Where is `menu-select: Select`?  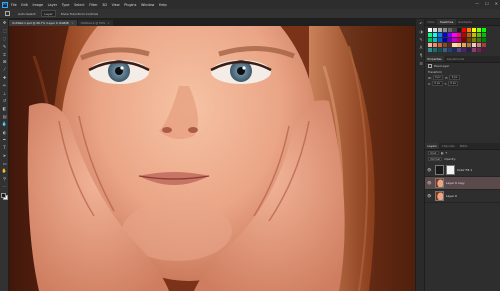
menu-select: Select is located at coordinates (79, 5).